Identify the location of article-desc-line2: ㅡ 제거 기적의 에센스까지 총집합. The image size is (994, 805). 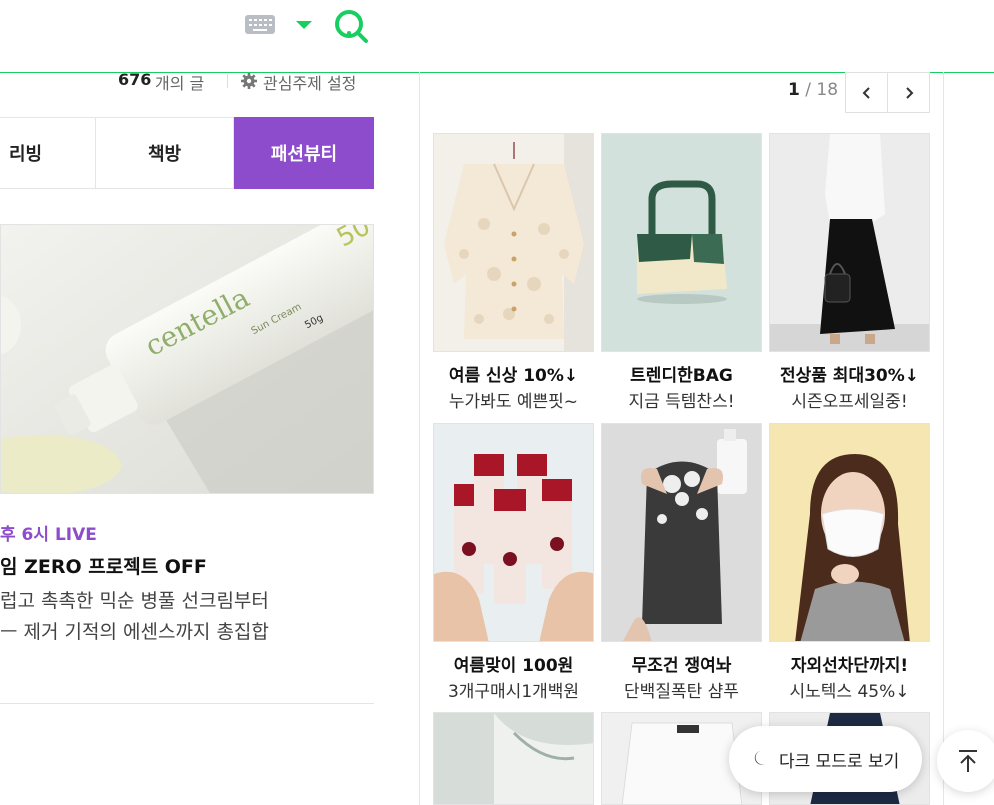
(134, 632).